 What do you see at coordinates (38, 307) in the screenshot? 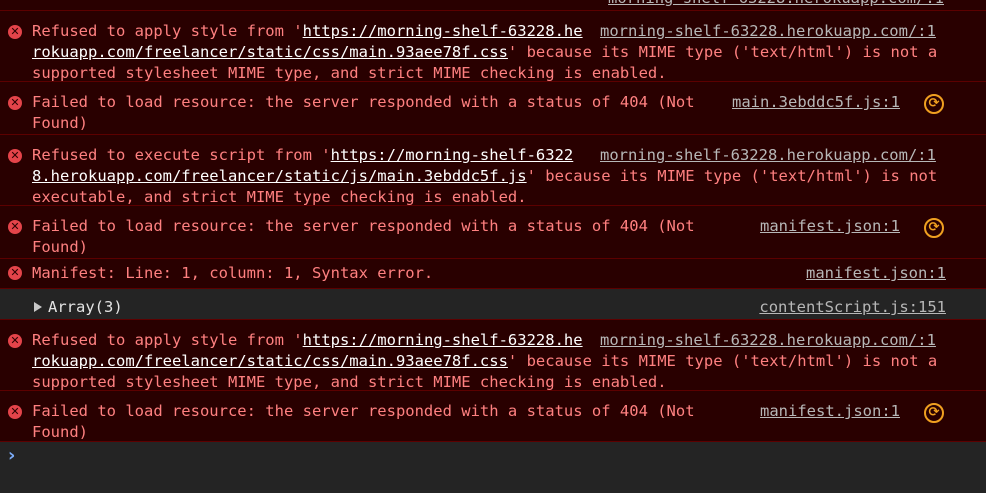
I see `expand-triangle-icon` at bounding box center [38, 307].